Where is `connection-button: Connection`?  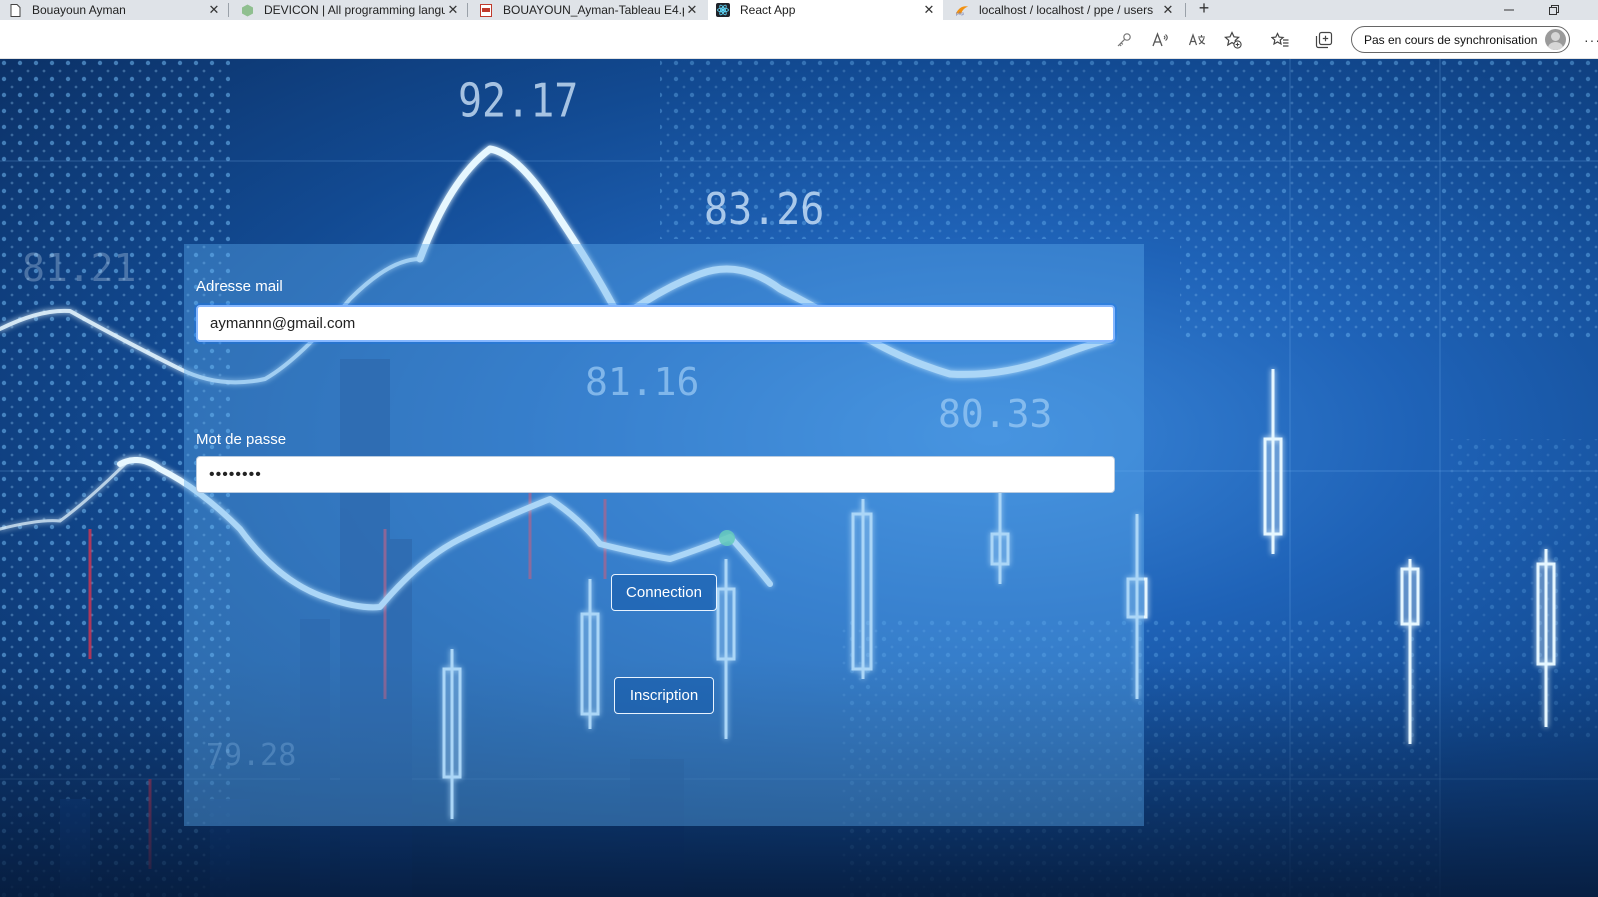
connection-button: Connection is located at coordinates (664, 592).